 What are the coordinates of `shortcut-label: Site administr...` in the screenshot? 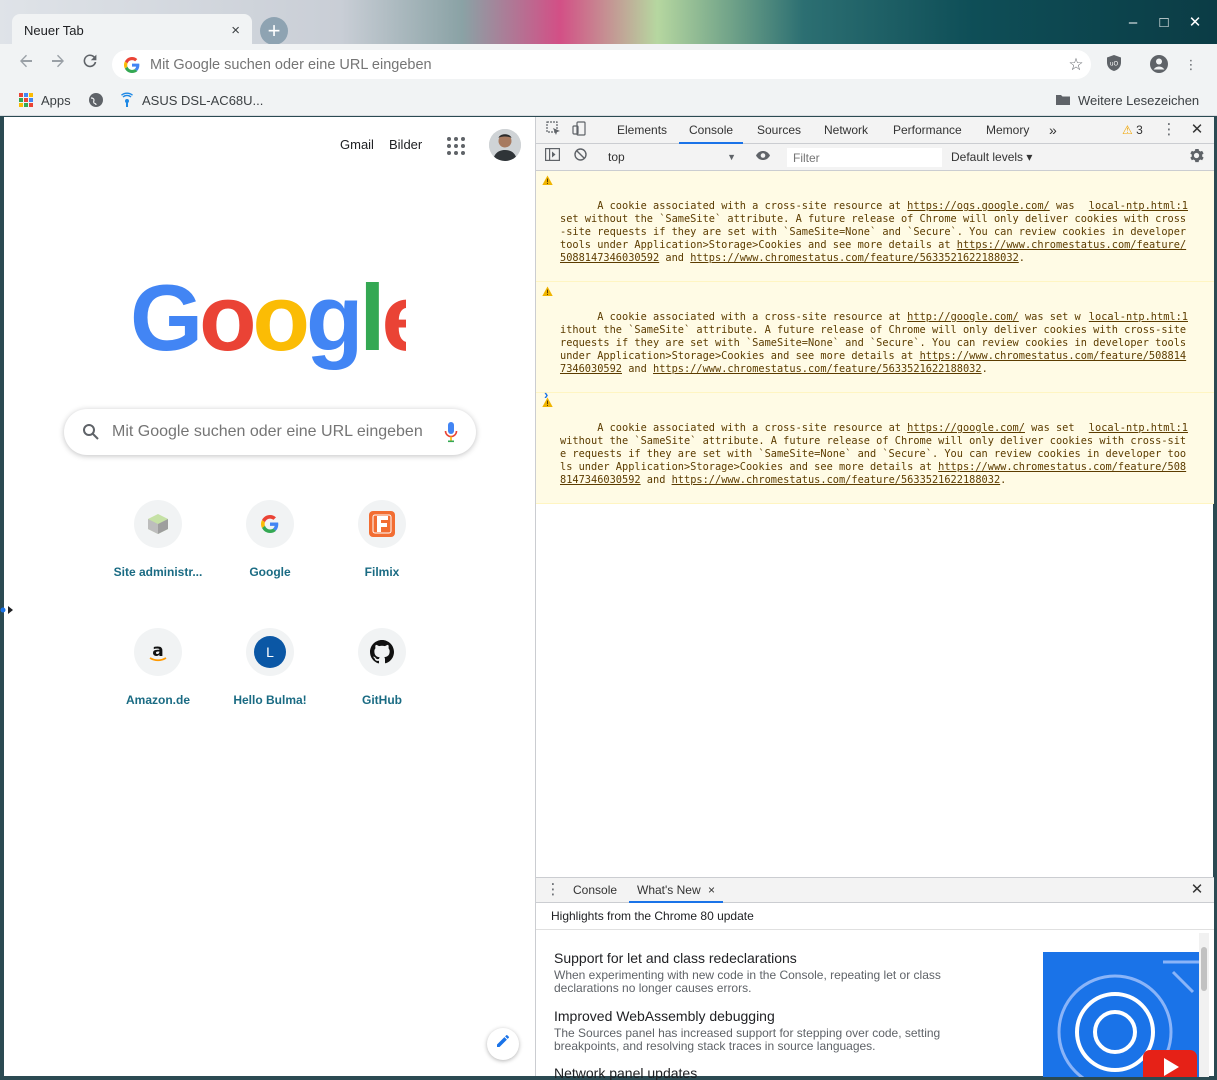 It's located at (158, 572).